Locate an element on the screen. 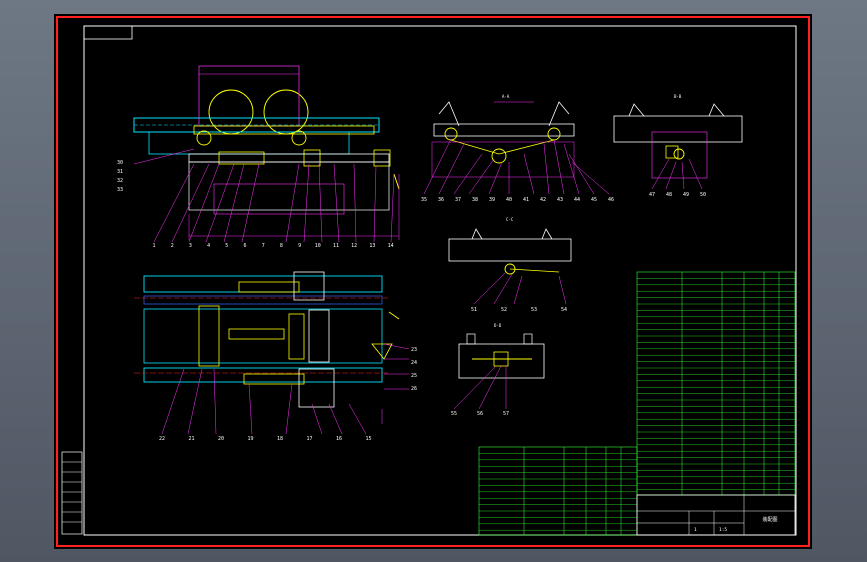  part-number-section_b_balloons: 47 is located at coordinates (652, 195).